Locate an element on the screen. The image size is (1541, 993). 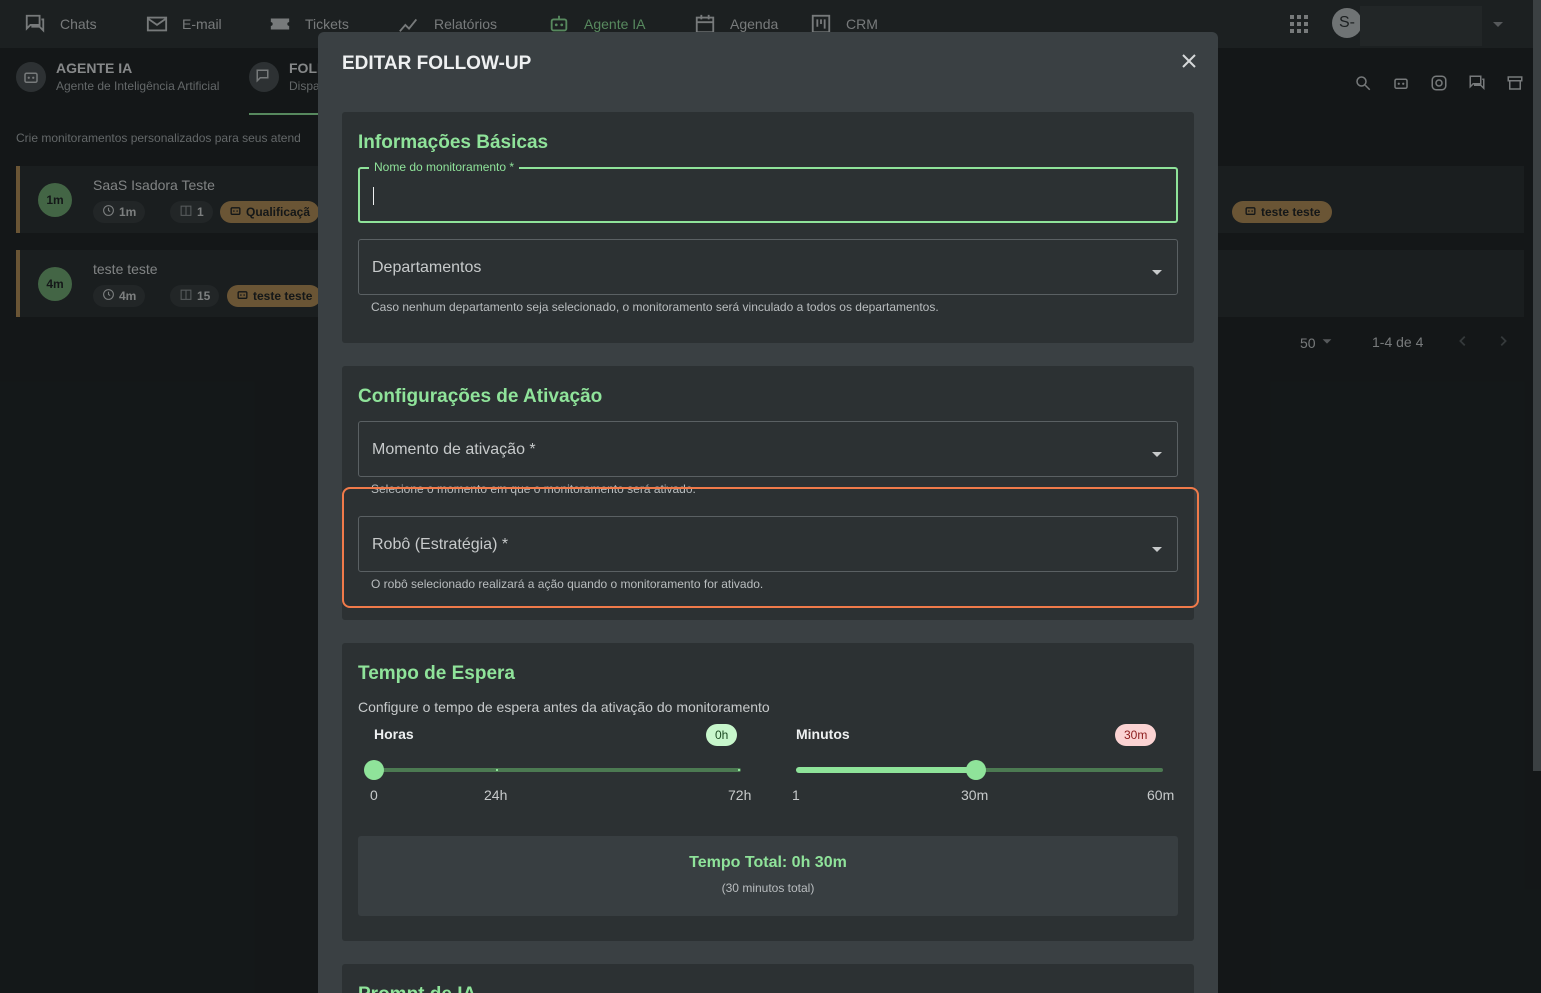
highlight-box is located at coordinates (770, 547).